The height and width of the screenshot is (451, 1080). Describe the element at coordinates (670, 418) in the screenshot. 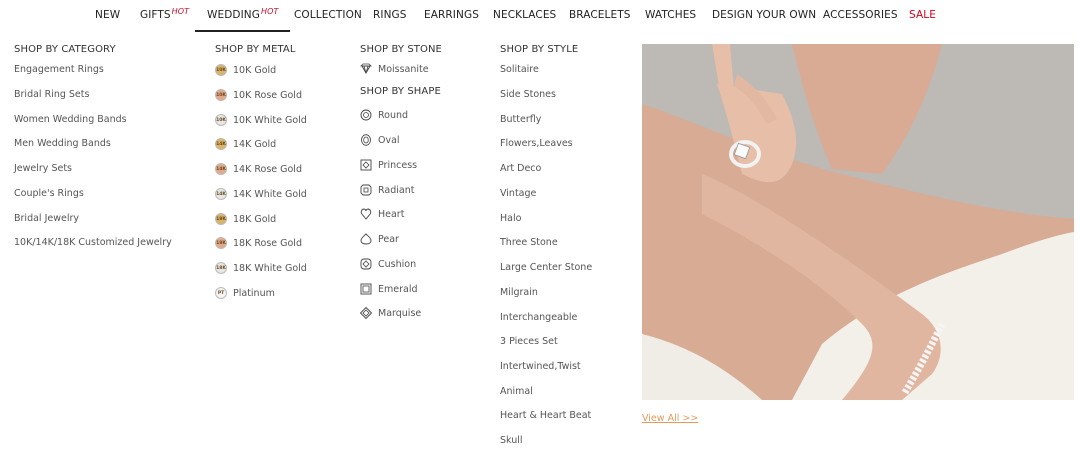

I see `view-all-link: View All >>` at that location.